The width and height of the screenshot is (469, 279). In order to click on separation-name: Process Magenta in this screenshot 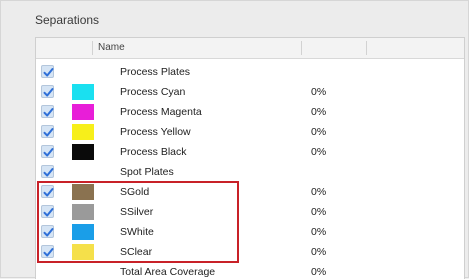, I will do `click(161, 112)`.